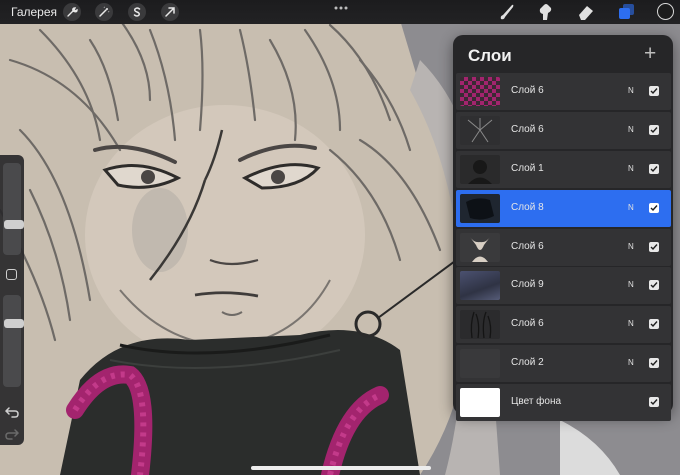 This screenshot has height=475, width=680. What do you see at coordinates (626, 12) in the screenshot?
I see `layers-icon` at bounding box center [626, 12].